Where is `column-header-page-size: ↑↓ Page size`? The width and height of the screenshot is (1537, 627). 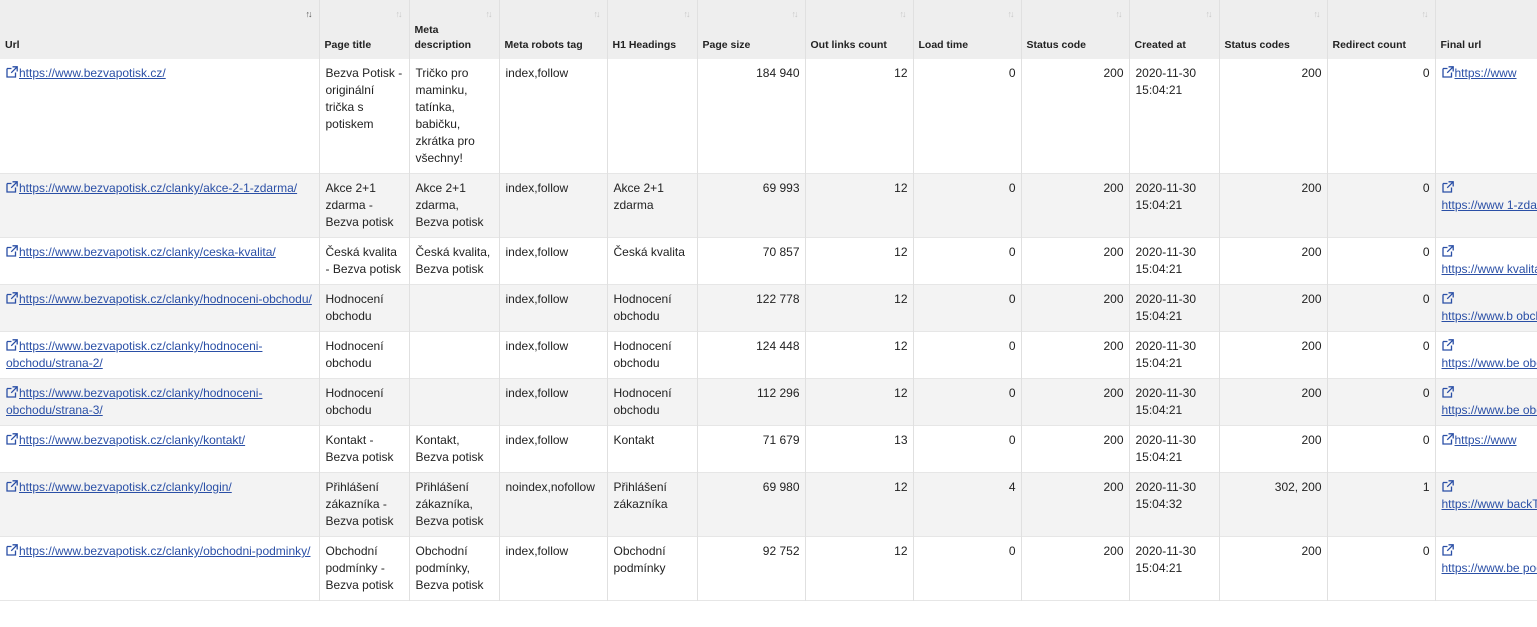 column-header-page-size: ↑↓ Page size is located at coordinates (751, 29).